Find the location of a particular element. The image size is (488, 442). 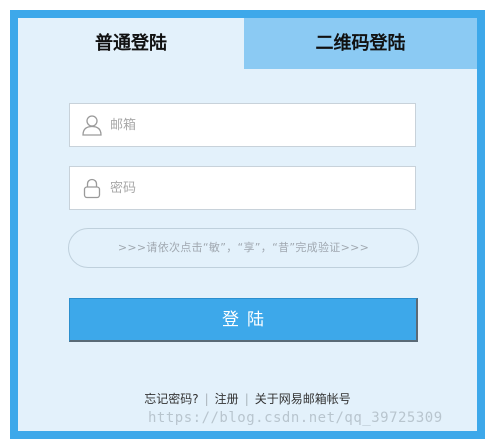

password-field is located at coordinates (242, 188).